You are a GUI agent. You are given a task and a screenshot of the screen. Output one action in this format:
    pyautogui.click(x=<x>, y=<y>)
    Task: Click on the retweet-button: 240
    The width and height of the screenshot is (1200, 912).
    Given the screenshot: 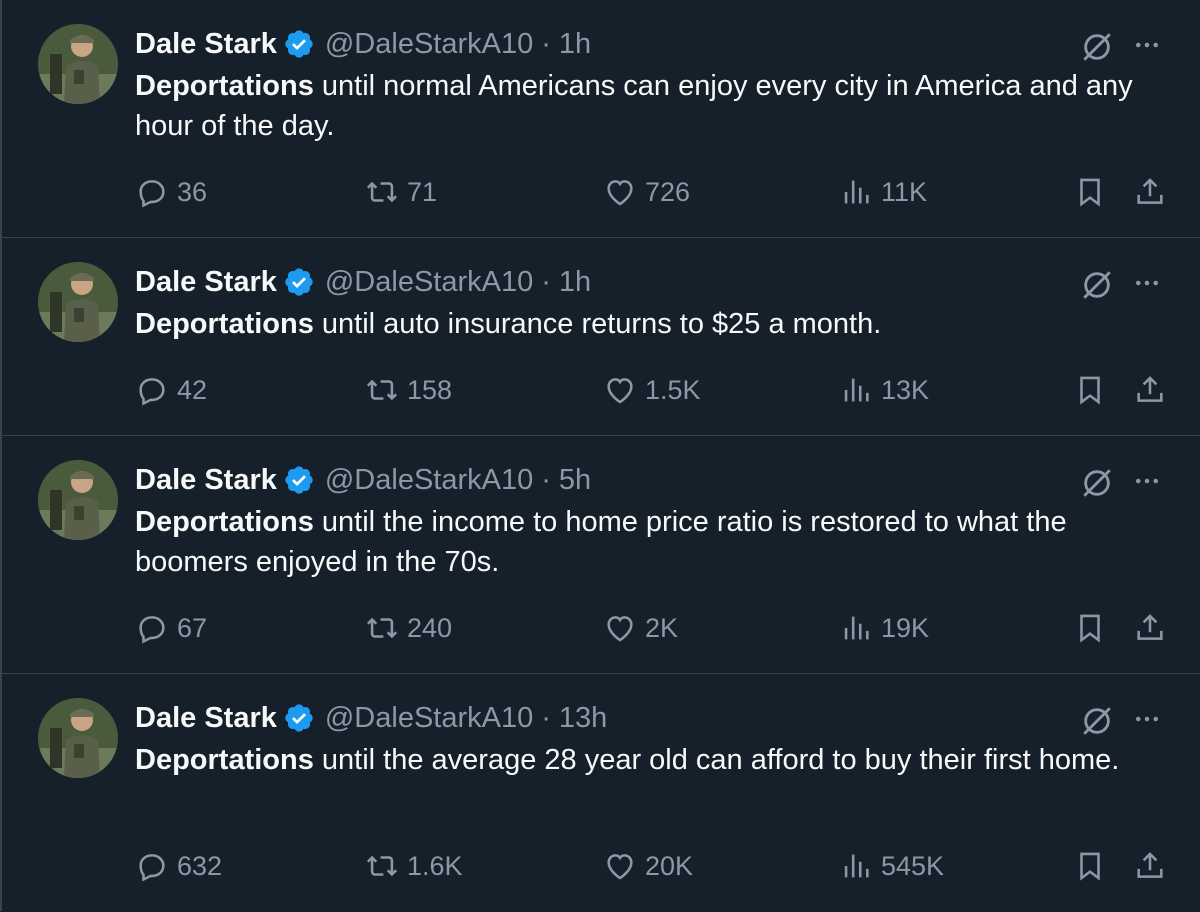 What is the action you would take?
    pyautogui.click(x=408, y=628)
    